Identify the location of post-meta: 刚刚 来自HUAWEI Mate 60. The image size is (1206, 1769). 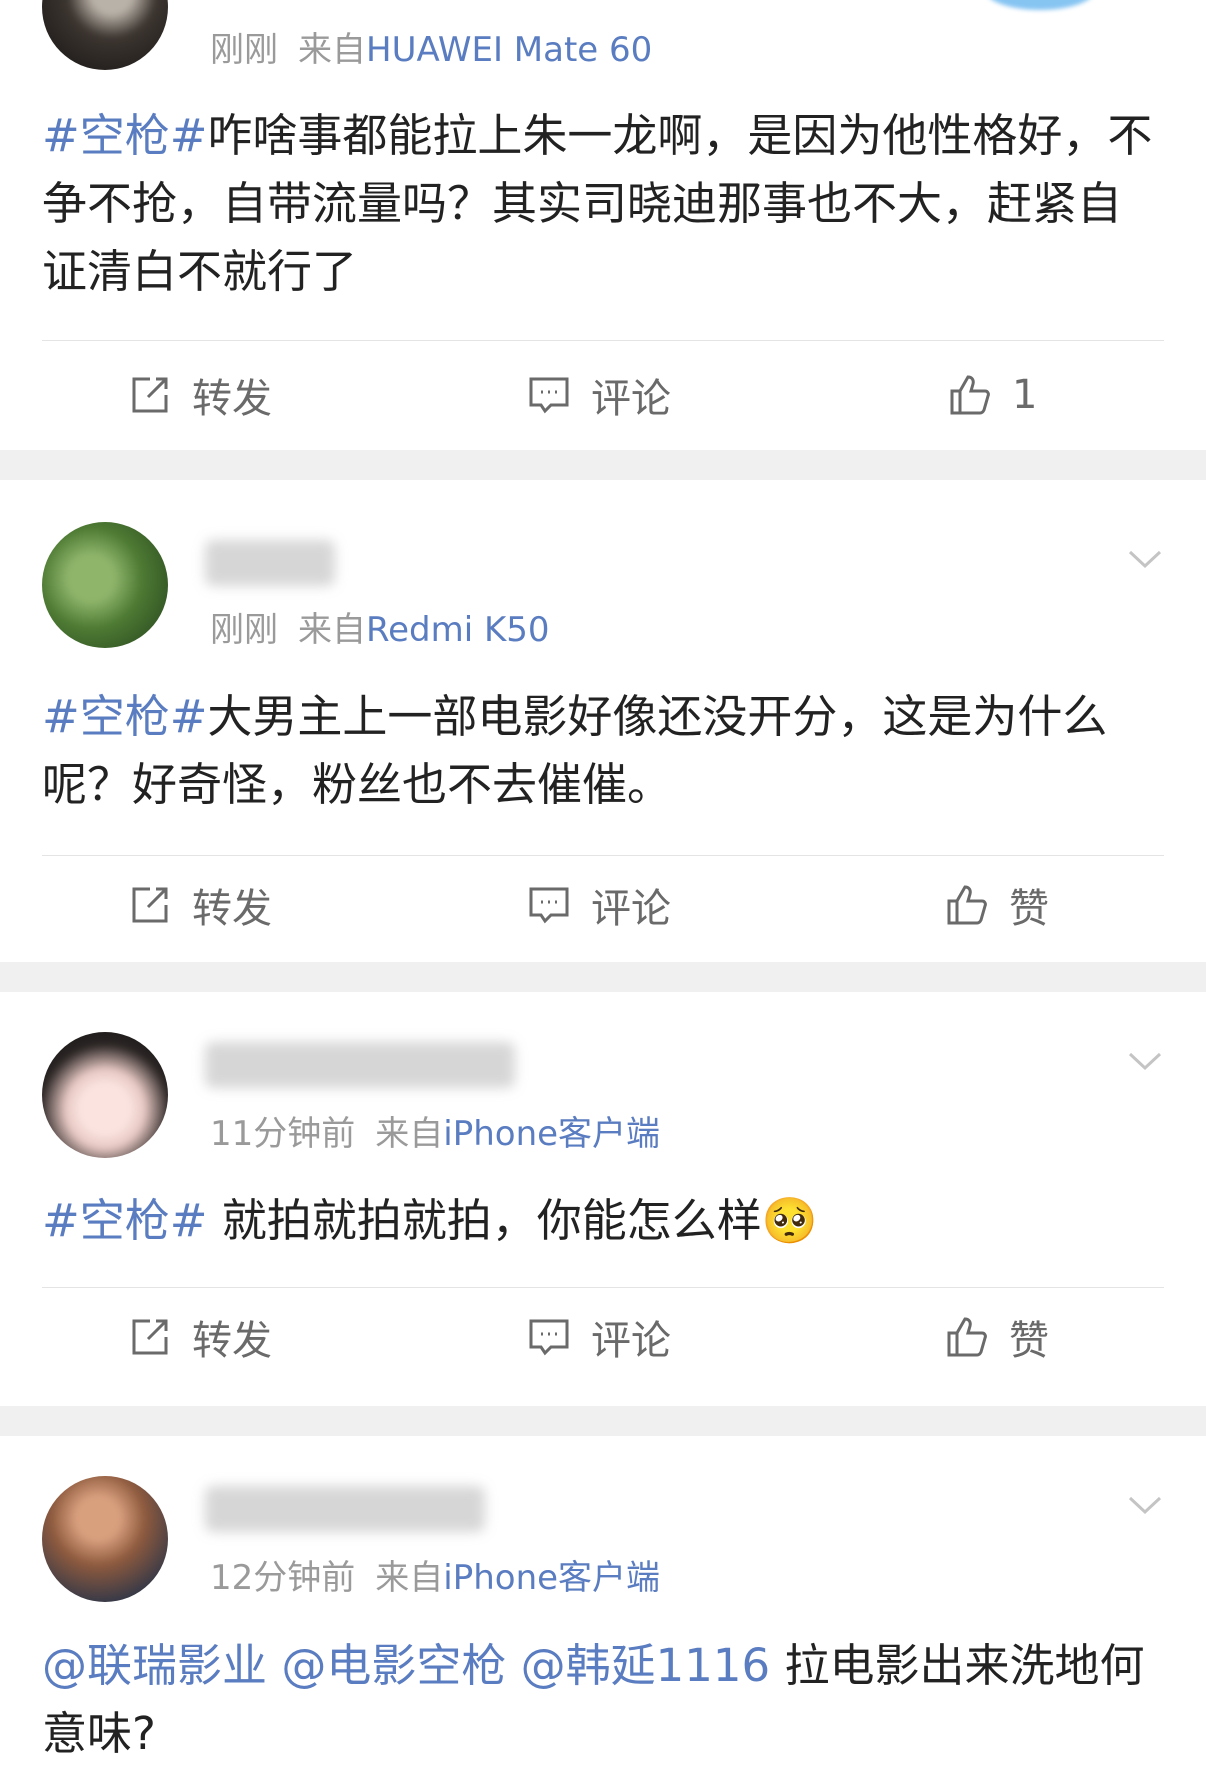
(431, 46).